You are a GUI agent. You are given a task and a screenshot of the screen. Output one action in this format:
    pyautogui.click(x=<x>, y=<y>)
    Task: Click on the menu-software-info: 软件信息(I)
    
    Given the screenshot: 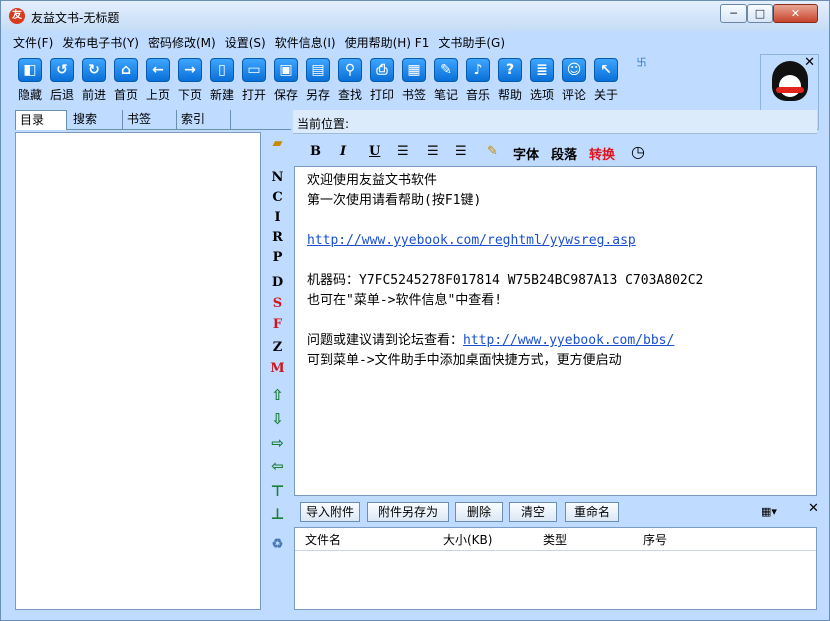 What is the action you would take?
    pyautogui.click(x=305, y=42)
    